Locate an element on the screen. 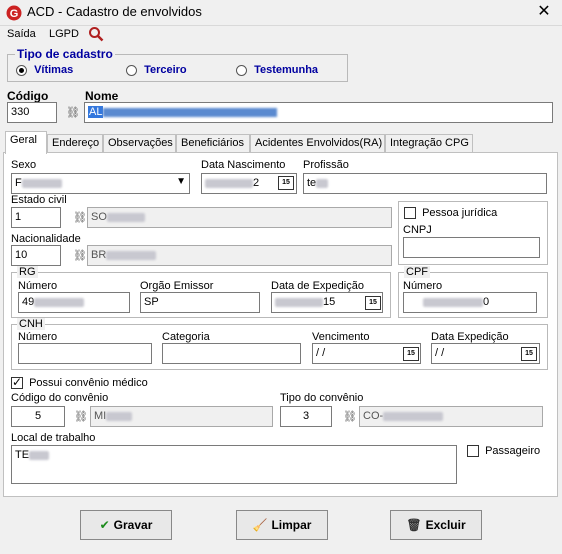 The height and width of the screenshot is (554, 562). passageiro-checkbox: Passageiro is located at coordinates (504, 451).